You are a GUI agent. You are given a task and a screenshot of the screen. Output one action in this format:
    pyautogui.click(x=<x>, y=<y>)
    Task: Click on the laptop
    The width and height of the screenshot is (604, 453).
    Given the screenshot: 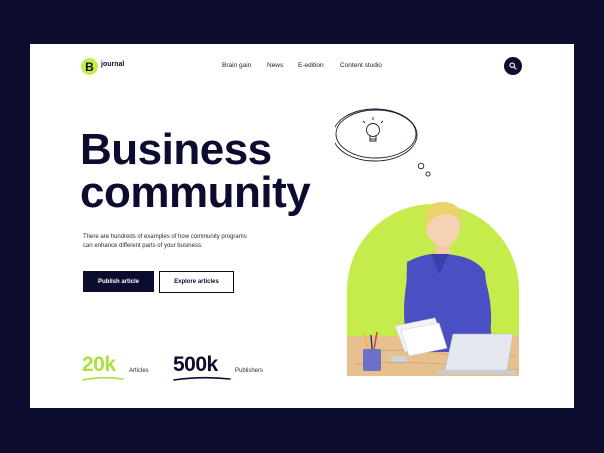 What is the action you would take?
    pyautogui.click(x=479, y=352)
    